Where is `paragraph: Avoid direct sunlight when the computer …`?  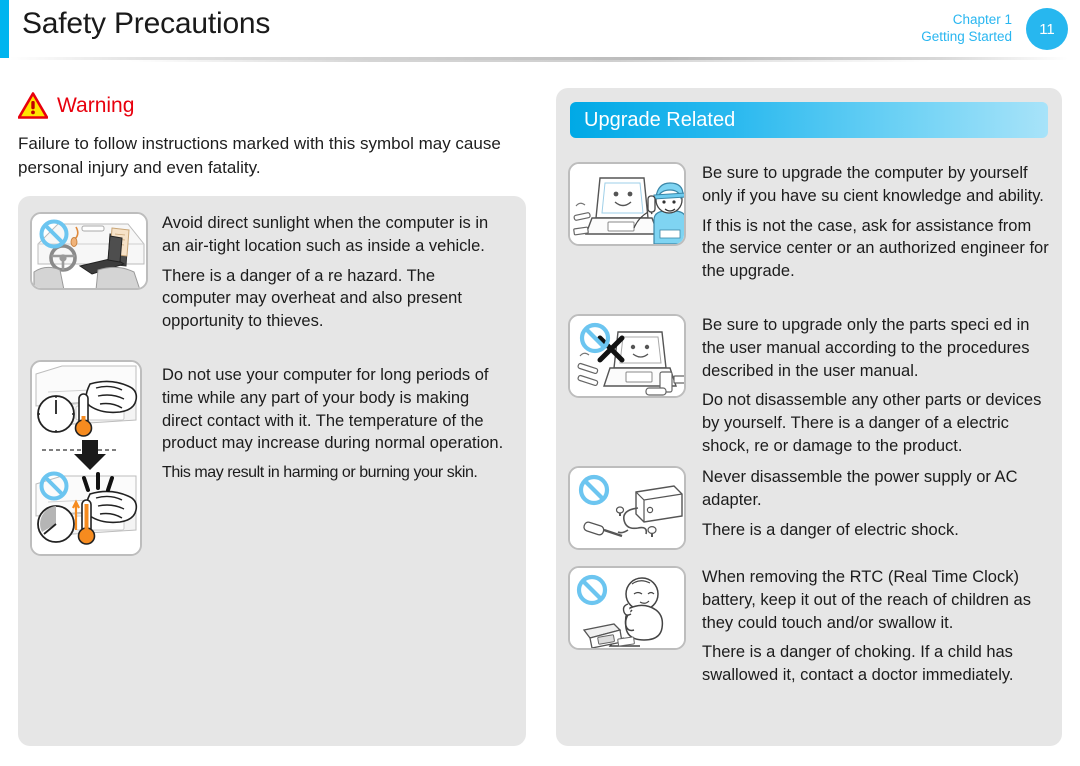
paragraph: Avoid direct sunlight when the computer … is located at coordinates (325, 234).